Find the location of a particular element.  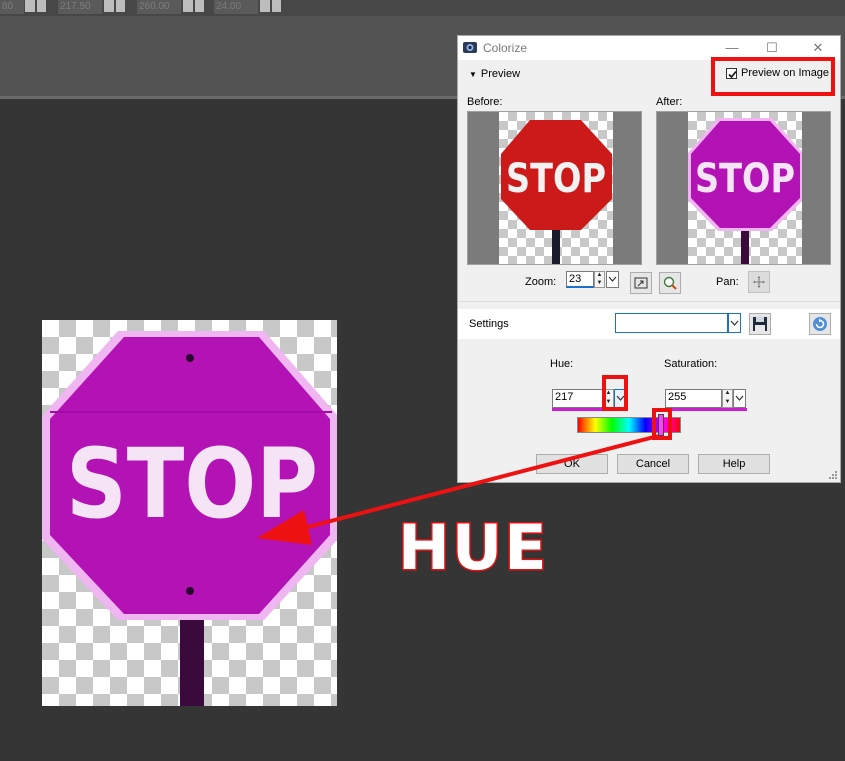

annotation-arrow is located at coordinates (458, 489).